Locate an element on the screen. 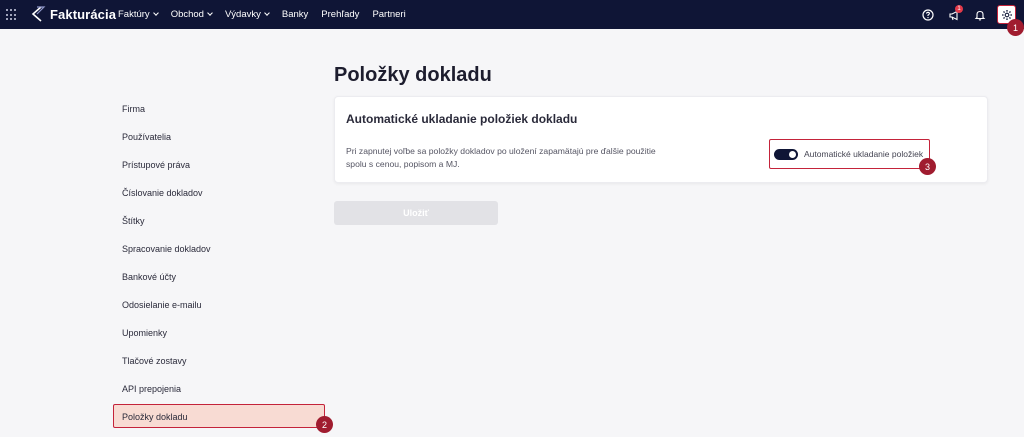 This screenshot has width=1024, height=437. page-title: Položky dokladu is located at coordinates (413, 75).